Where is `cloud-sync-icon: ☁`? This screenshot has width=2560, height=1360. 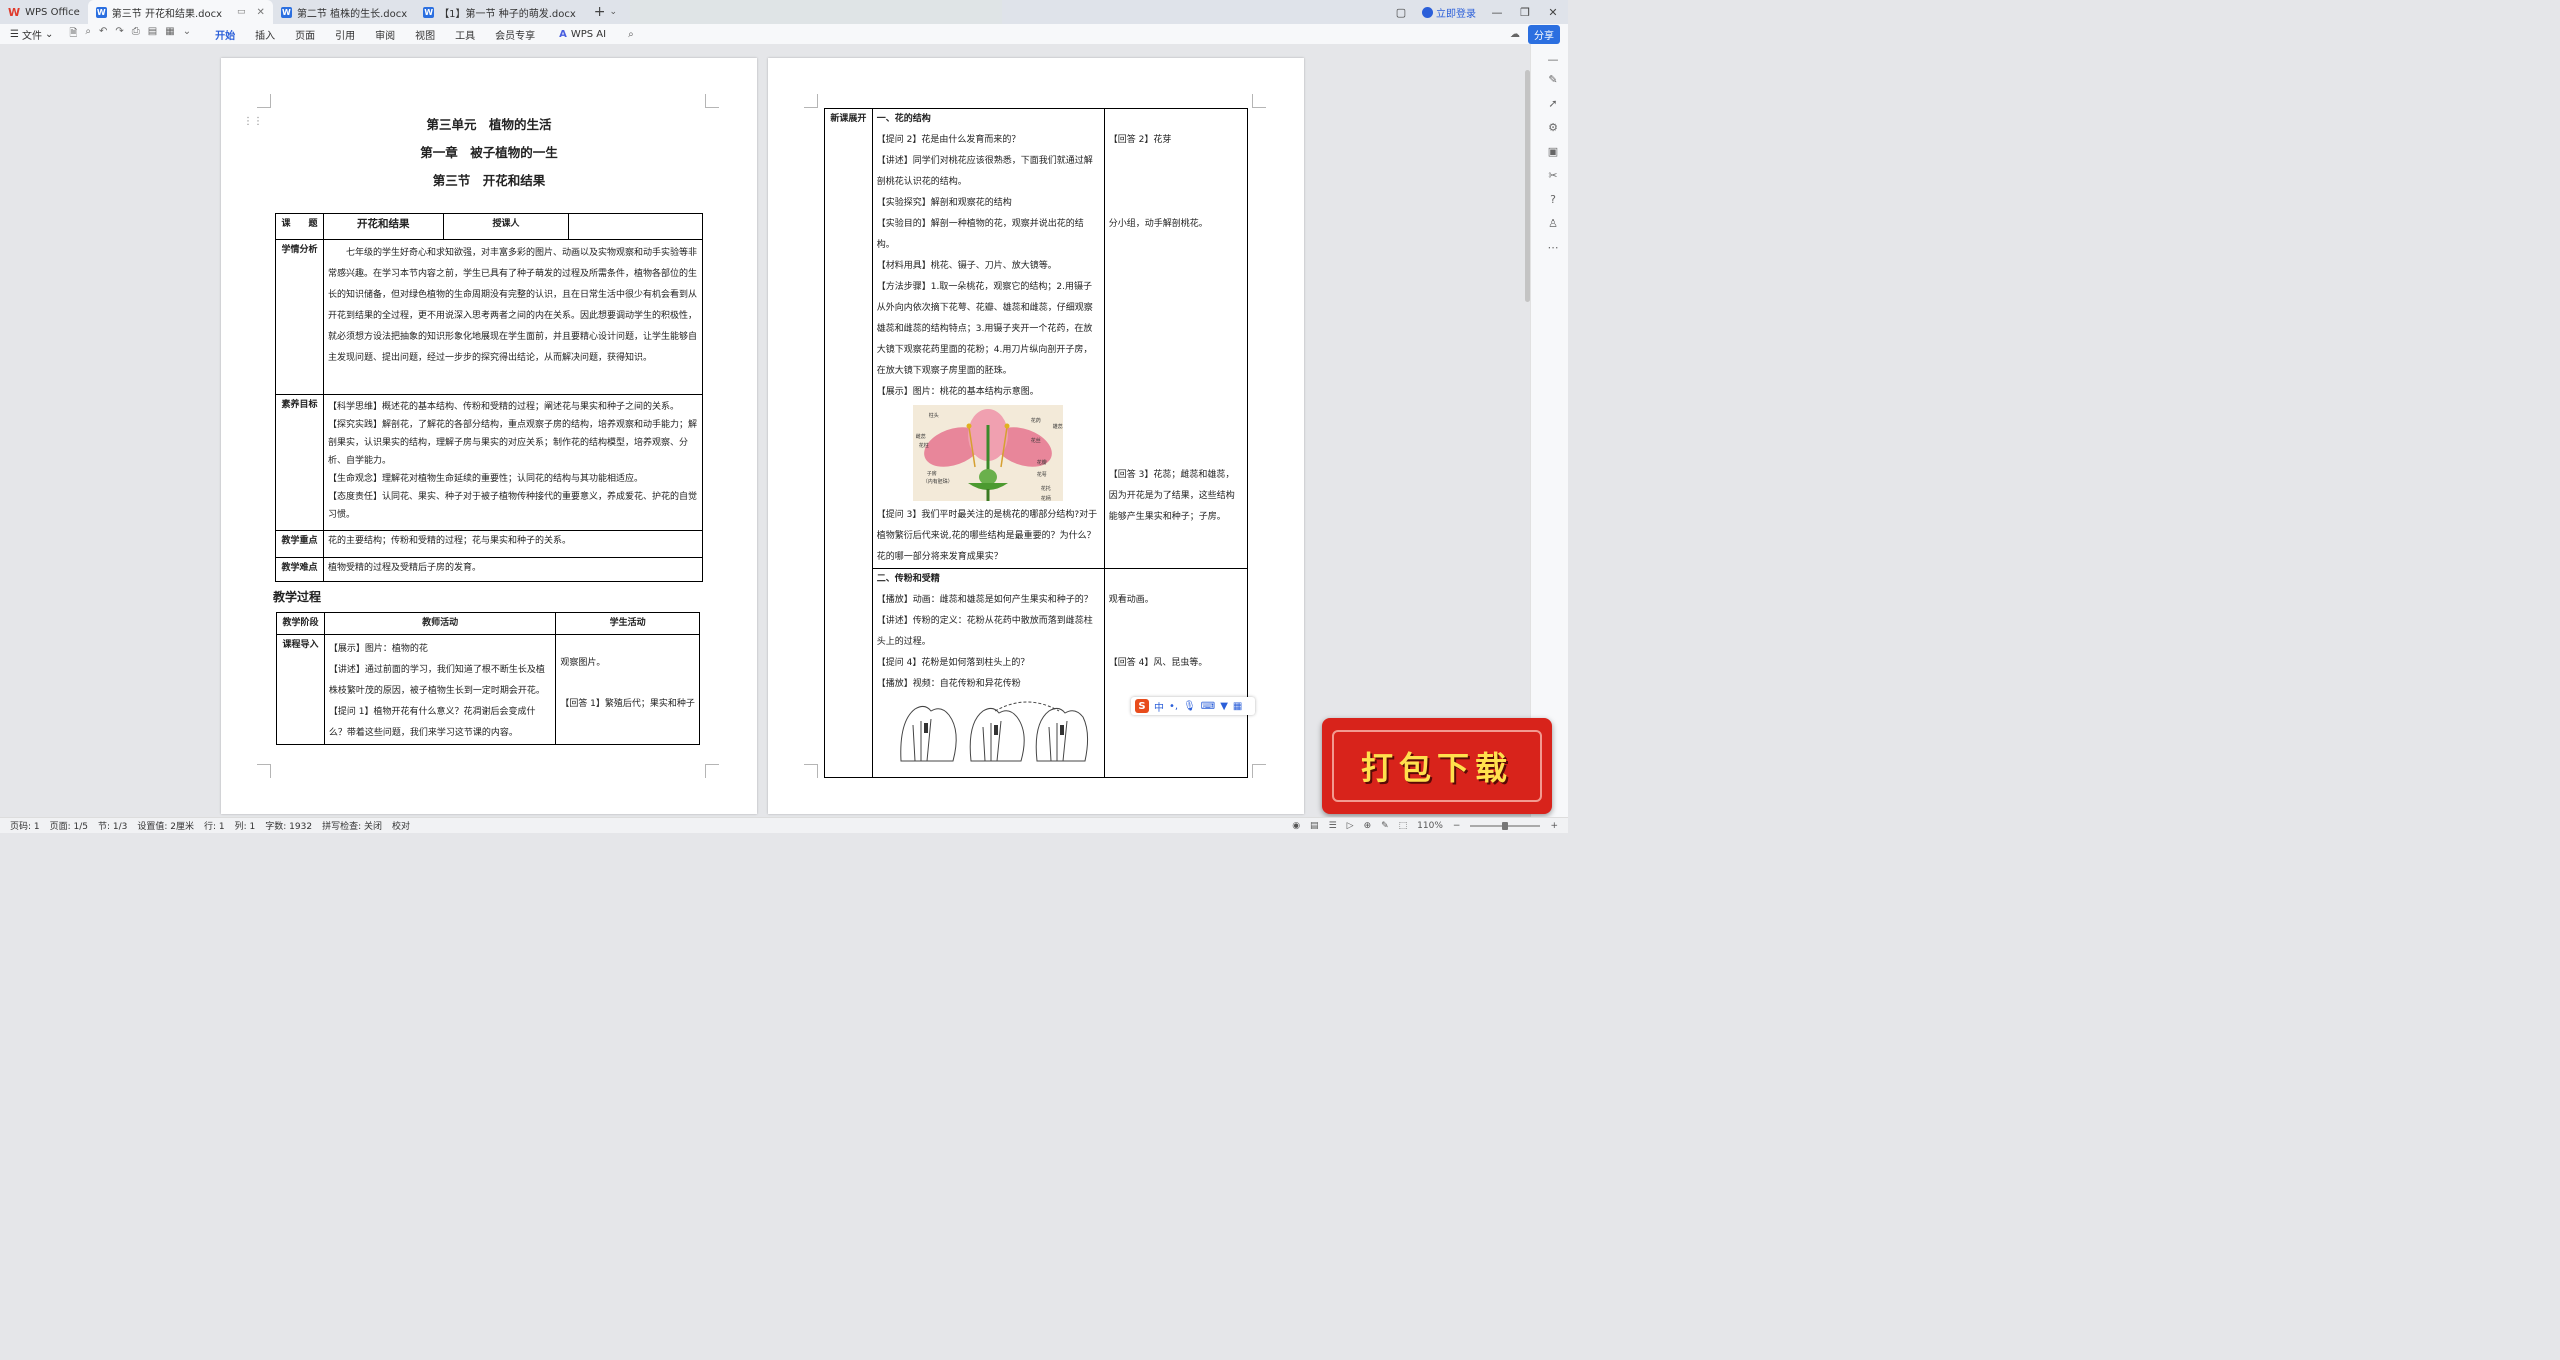
cloud-sync-icon: ☁ is located at coordinates (1515, 34).